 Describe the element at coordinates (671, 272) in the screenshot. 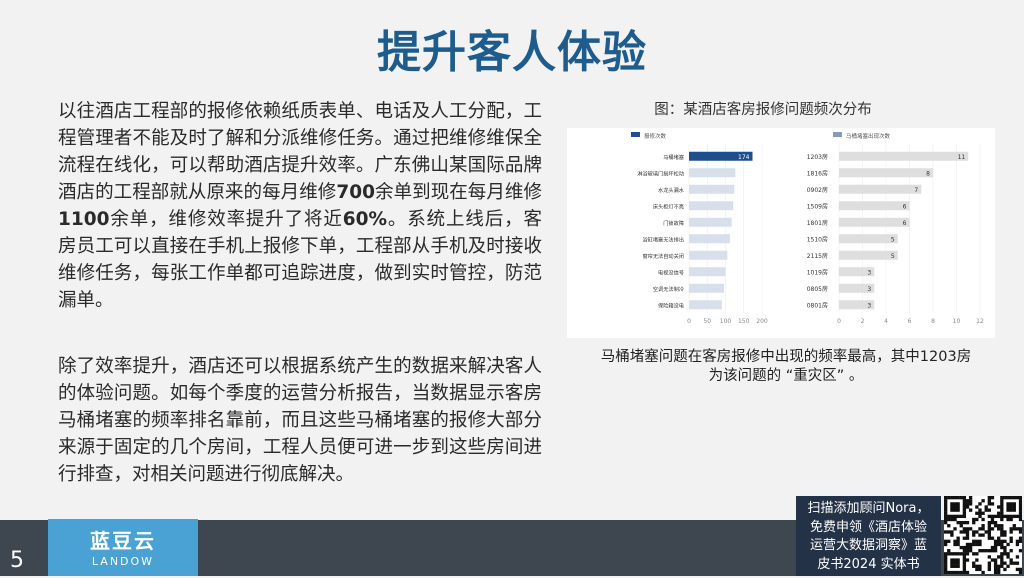

I see `category-label: 电视没信号` at that location.